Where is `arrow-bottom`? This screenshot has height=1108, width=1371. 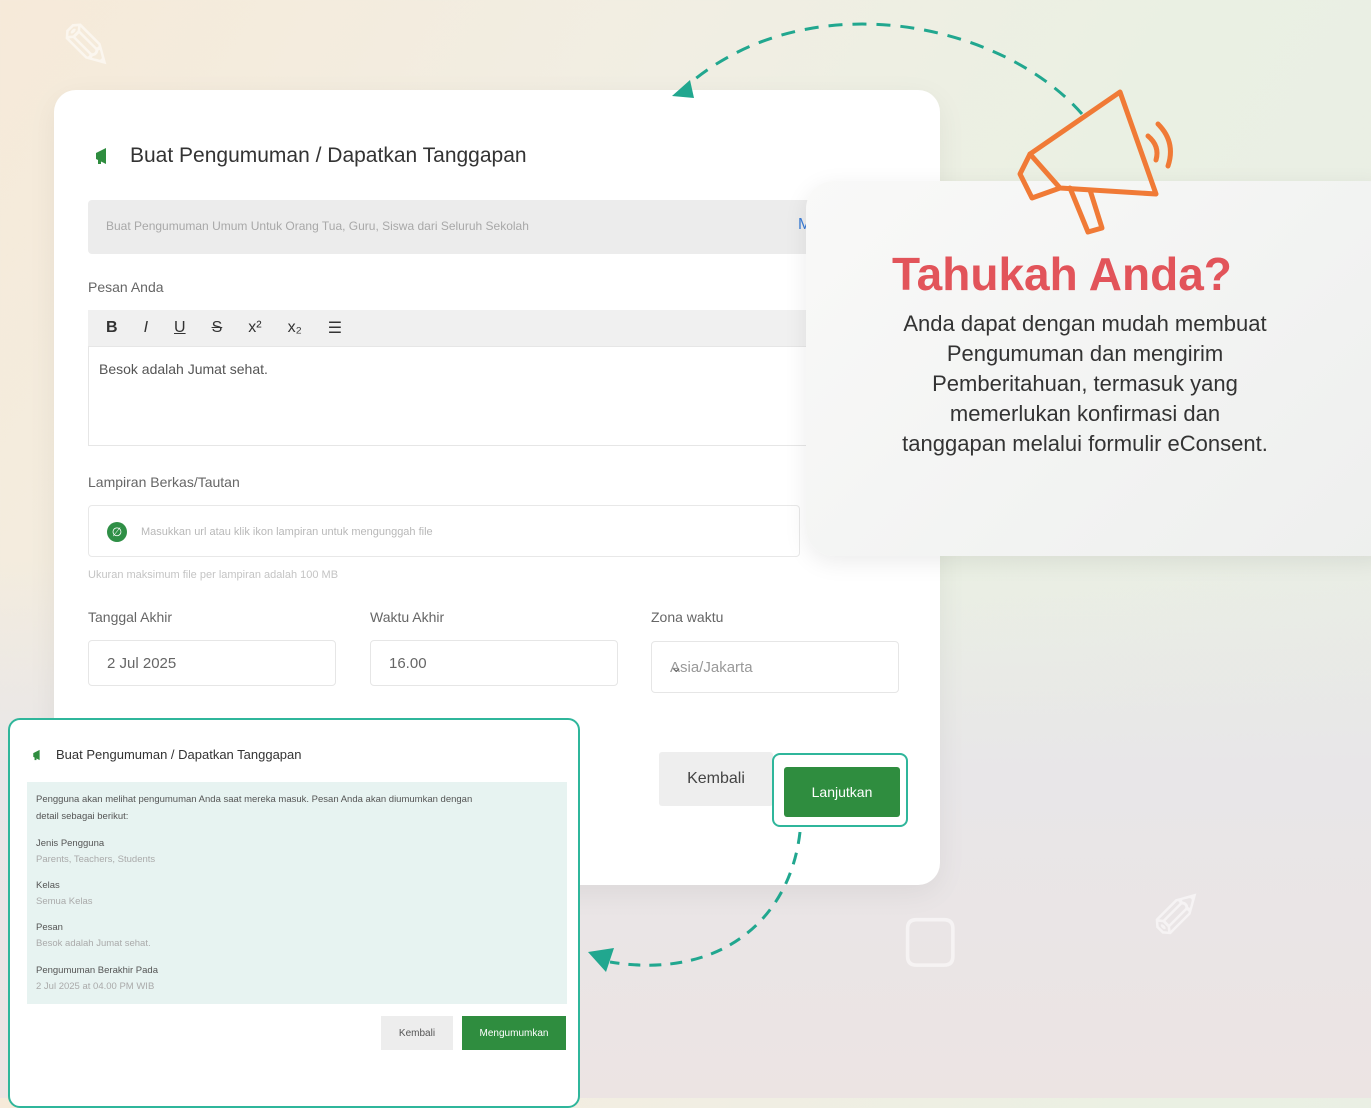 arrow-bottom is located at coordinates (705, 899).